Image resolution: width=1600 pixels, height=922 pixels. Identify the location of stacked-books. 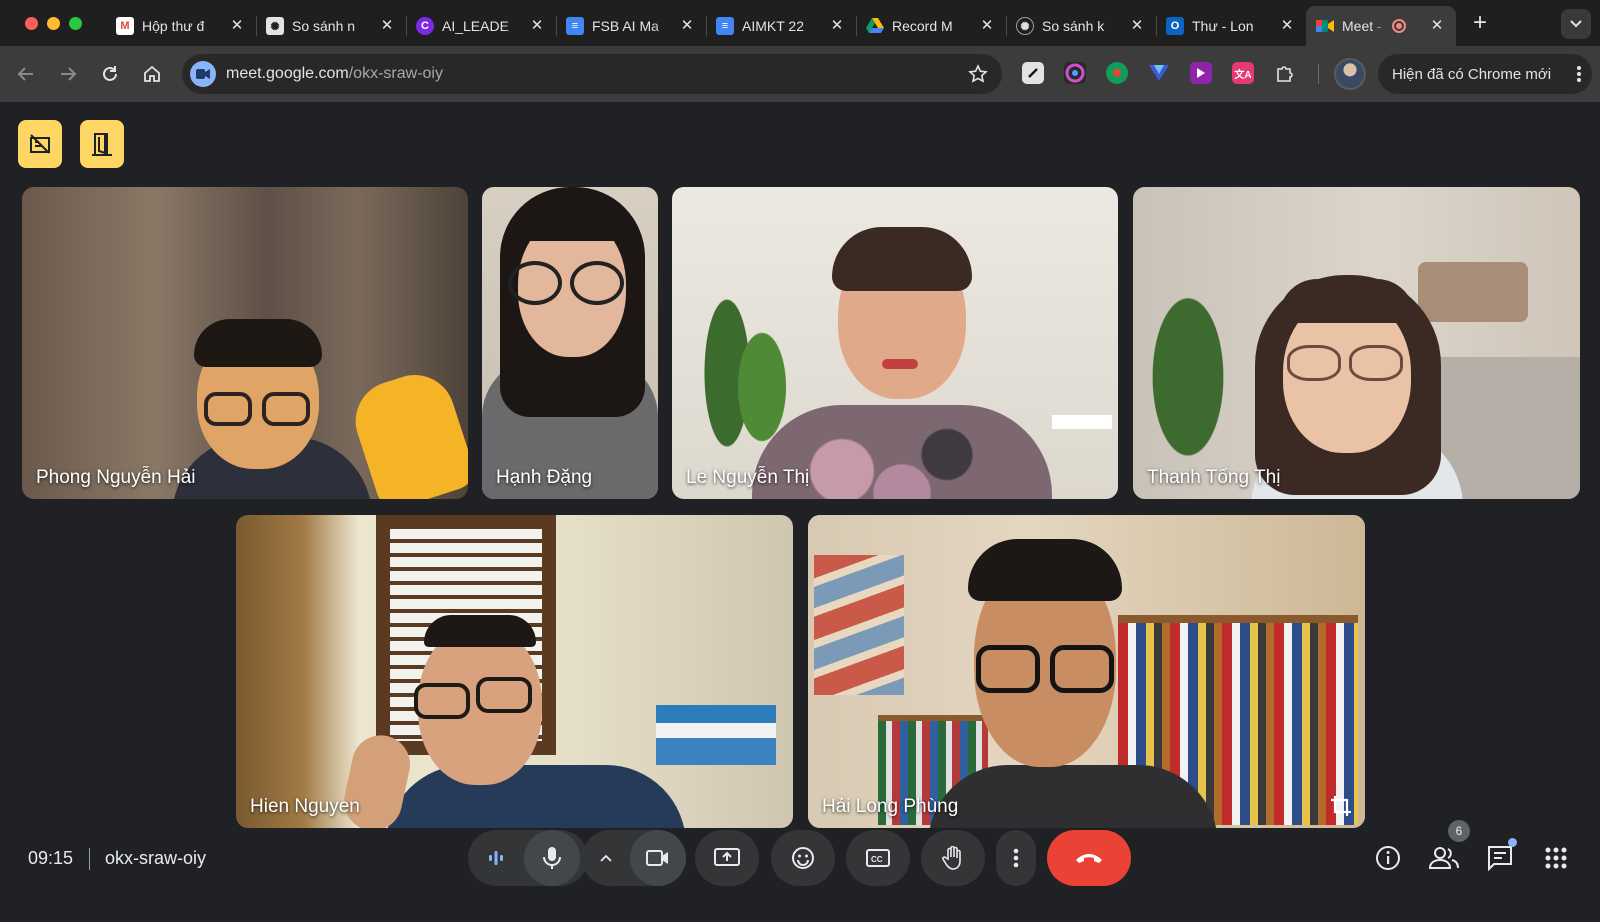
(716, 735).